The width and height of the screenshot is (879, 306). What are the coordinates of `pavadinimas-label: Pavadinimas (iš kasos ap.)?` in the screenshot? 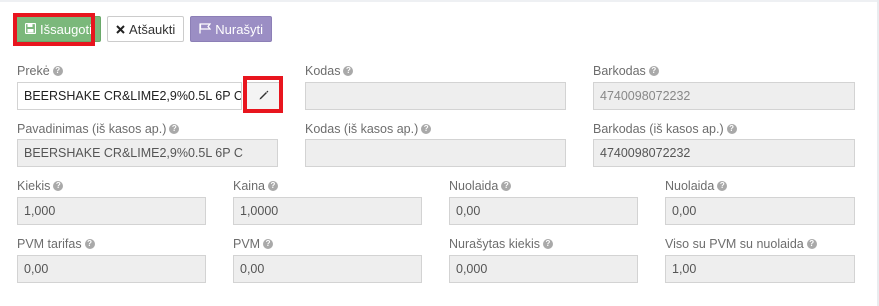 It's located at (98, 129).